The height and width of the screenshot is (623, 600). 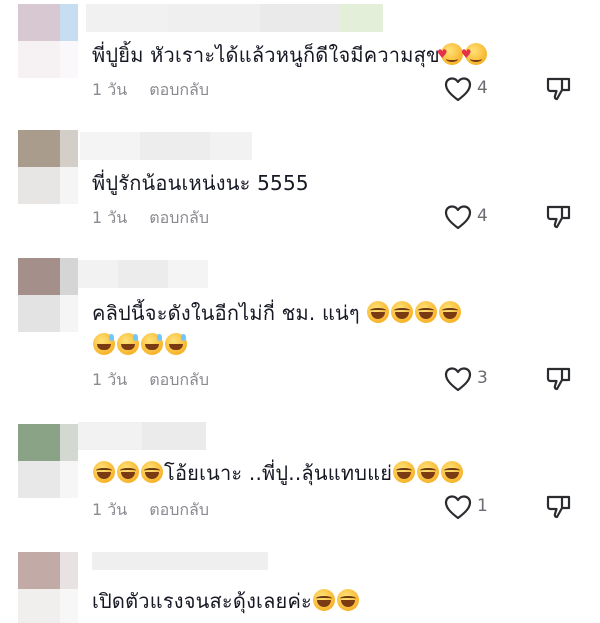 What do you see at coordinates (200, 183) in the screenshot?
I see `comment-text: พี่ปูรักน้อนเหน่งนะ 5555` at bounding box center [200, 183].